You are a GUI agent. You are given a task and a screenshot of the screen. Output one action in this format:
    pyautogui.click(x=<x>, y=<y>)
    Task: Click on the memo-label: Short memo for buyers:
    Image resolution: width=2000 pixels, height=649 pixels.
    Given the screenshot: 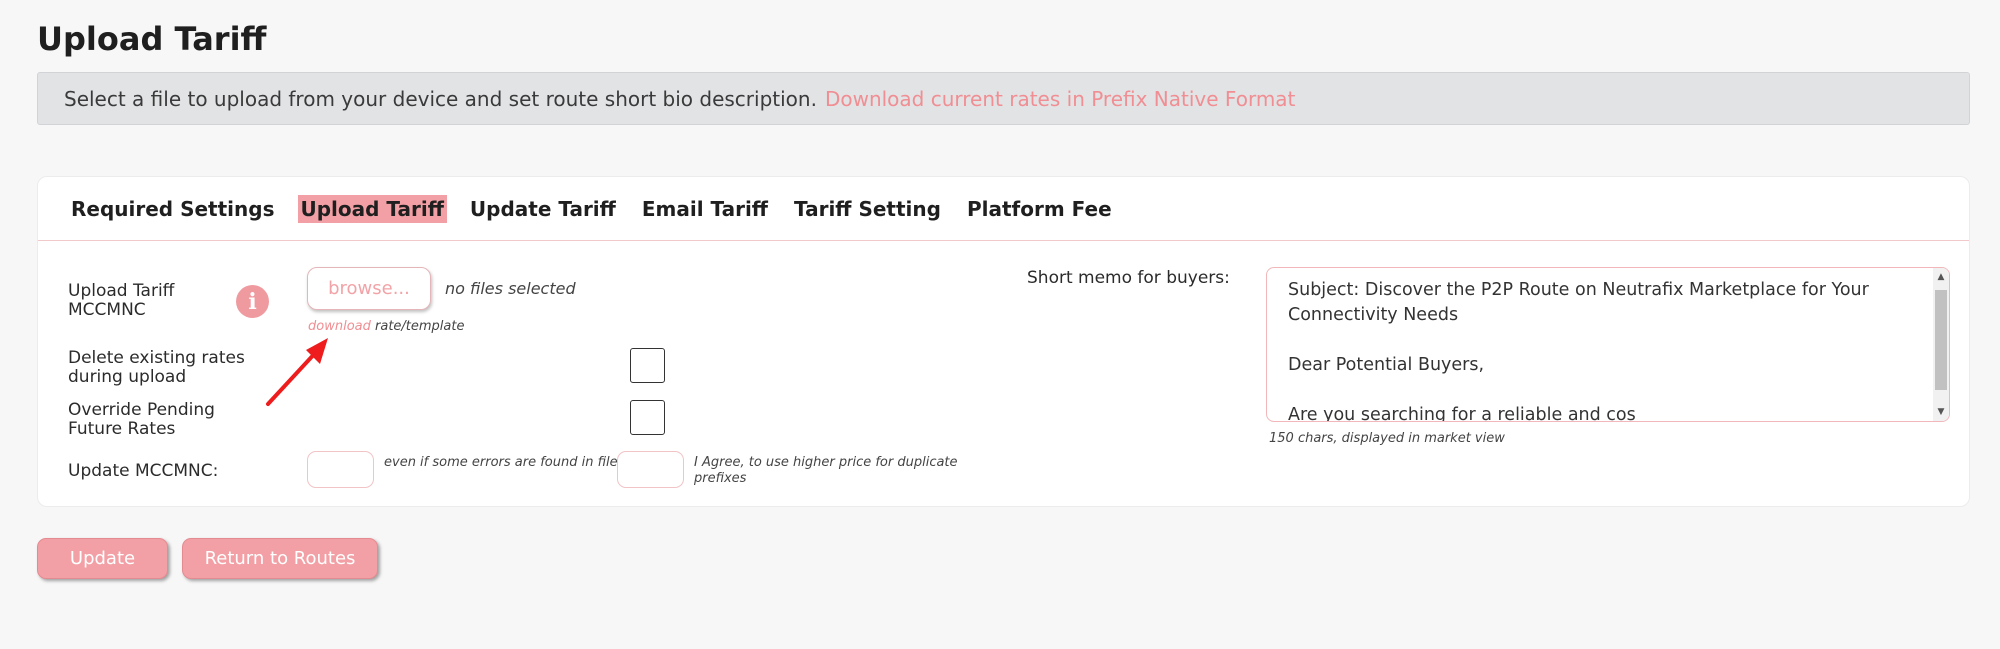 What is the action you would take?
    pyautogui.click(x=1128, y=278)
    